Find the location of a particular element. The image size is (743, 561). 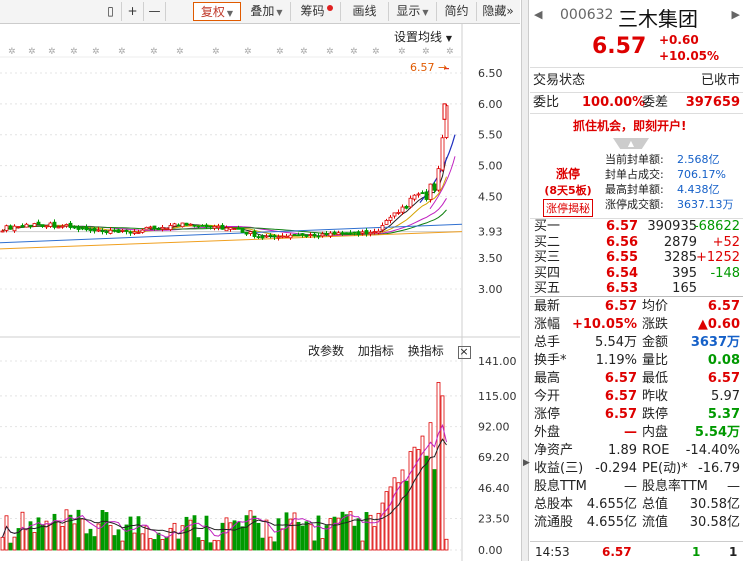

collapse-handle-icon: ▶ is located at coordinates (526, 463).